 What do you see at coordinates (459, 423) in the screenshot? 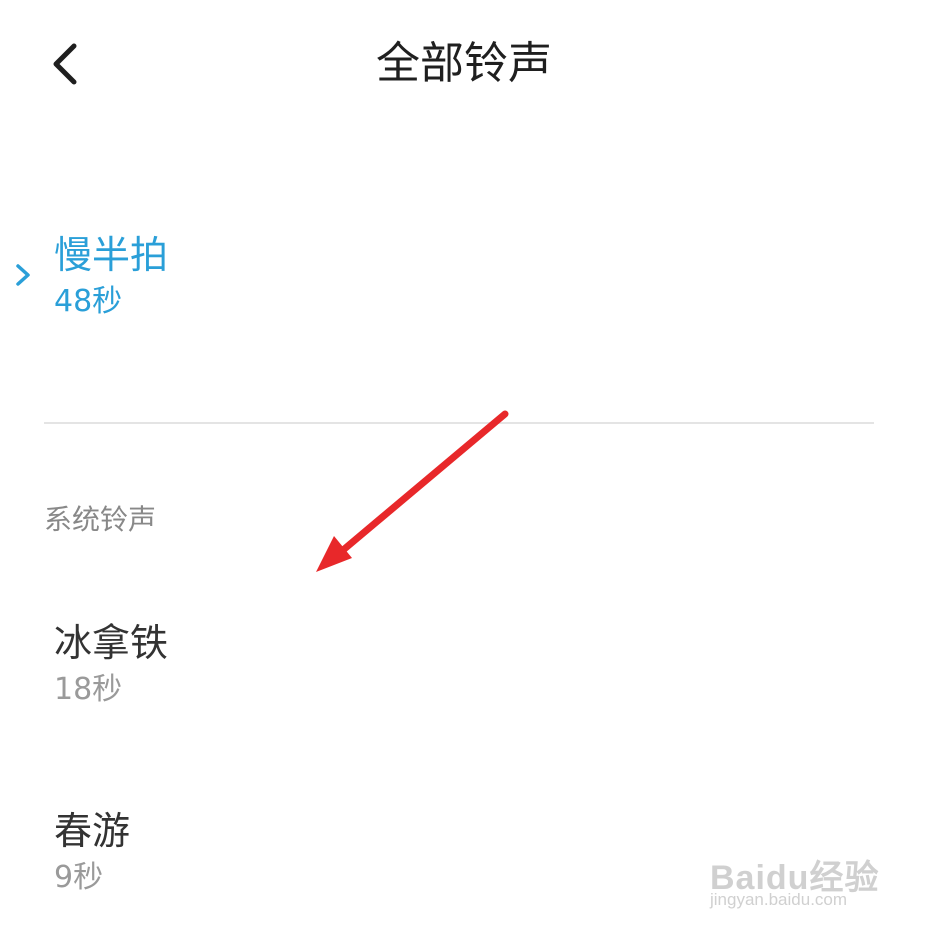
I see `divider` at bounding box center [459, 423].